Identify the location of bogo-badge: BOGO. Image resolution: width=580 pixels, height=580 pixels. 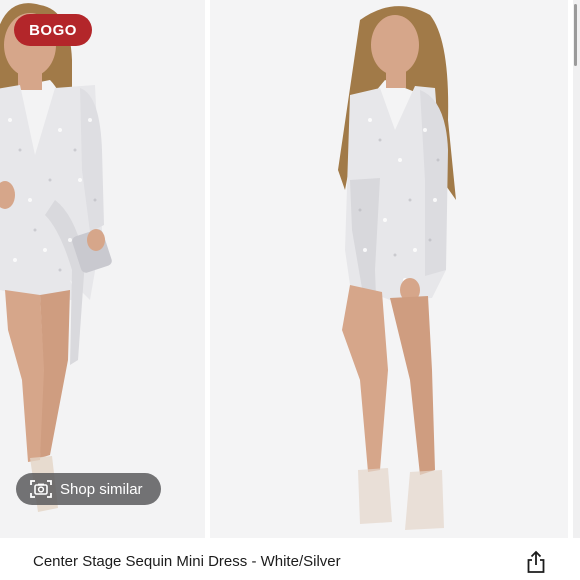
(53, 30).